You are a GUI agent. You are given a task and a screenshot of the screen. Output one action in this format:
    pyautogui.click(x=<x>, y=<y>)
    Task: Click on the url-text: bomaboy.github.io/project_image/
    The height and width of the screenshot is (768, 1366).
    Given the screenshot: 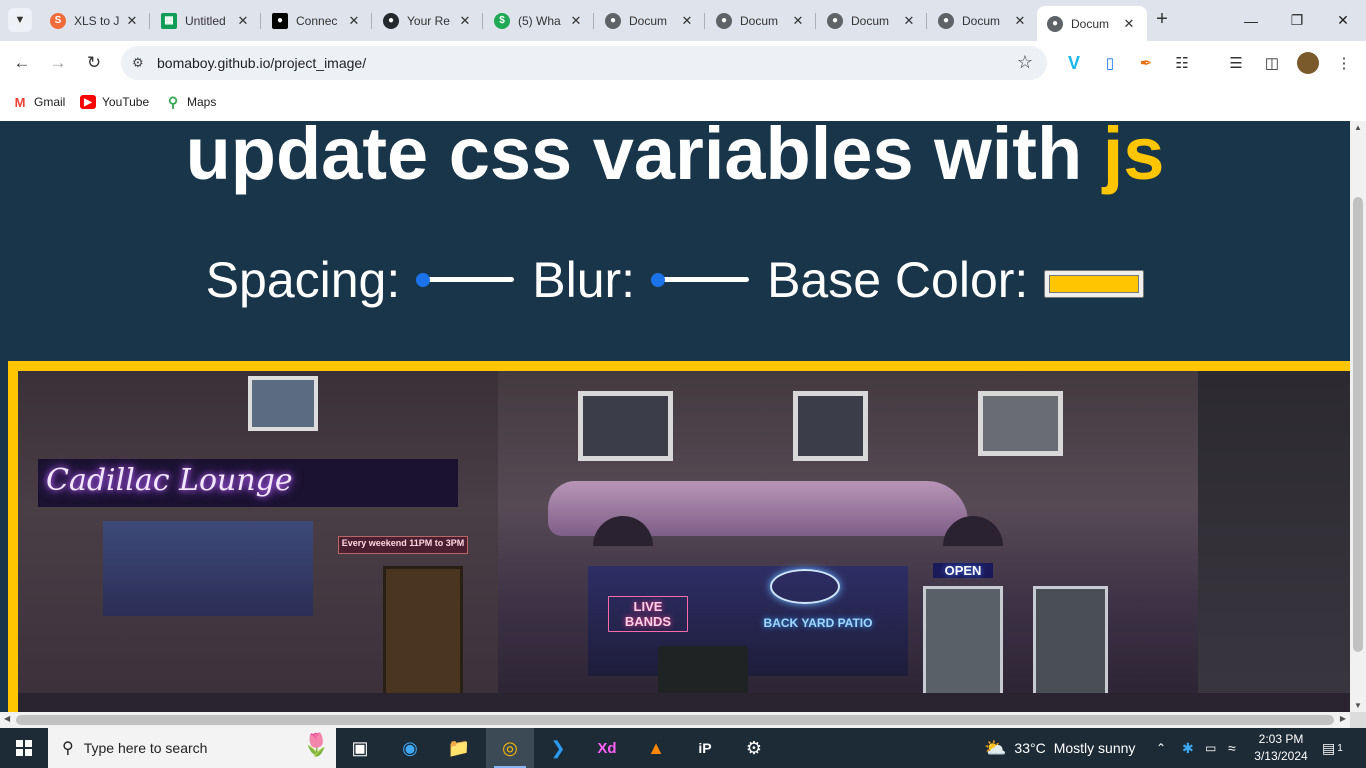 What is the action you would take?
    pyautogui.click(x=261, y=63)
    